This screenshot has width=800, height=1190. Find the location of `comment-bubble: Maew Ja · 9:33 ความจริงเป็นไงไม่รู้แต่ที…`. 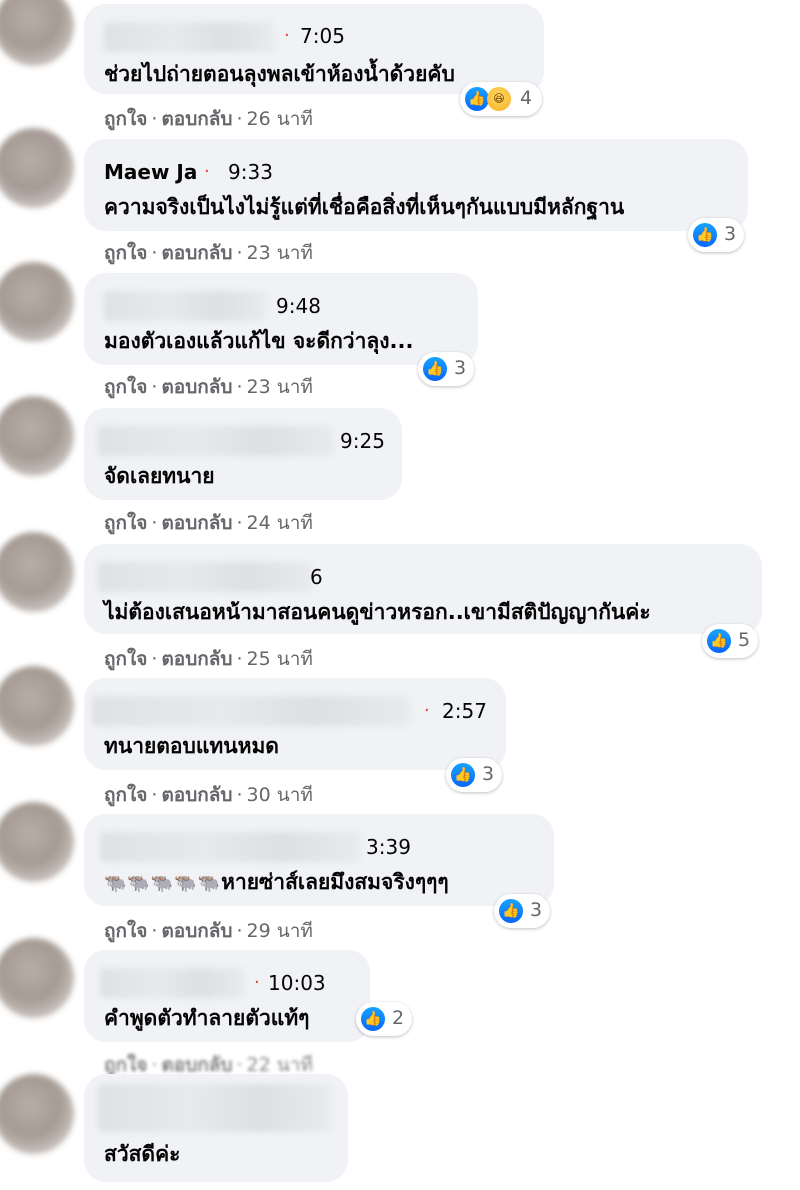

comment-bubble: Maew Ja · 9:33 ความจริงเป็นไงไม่รู้แต่ที… is located at coordinates (416, 185).